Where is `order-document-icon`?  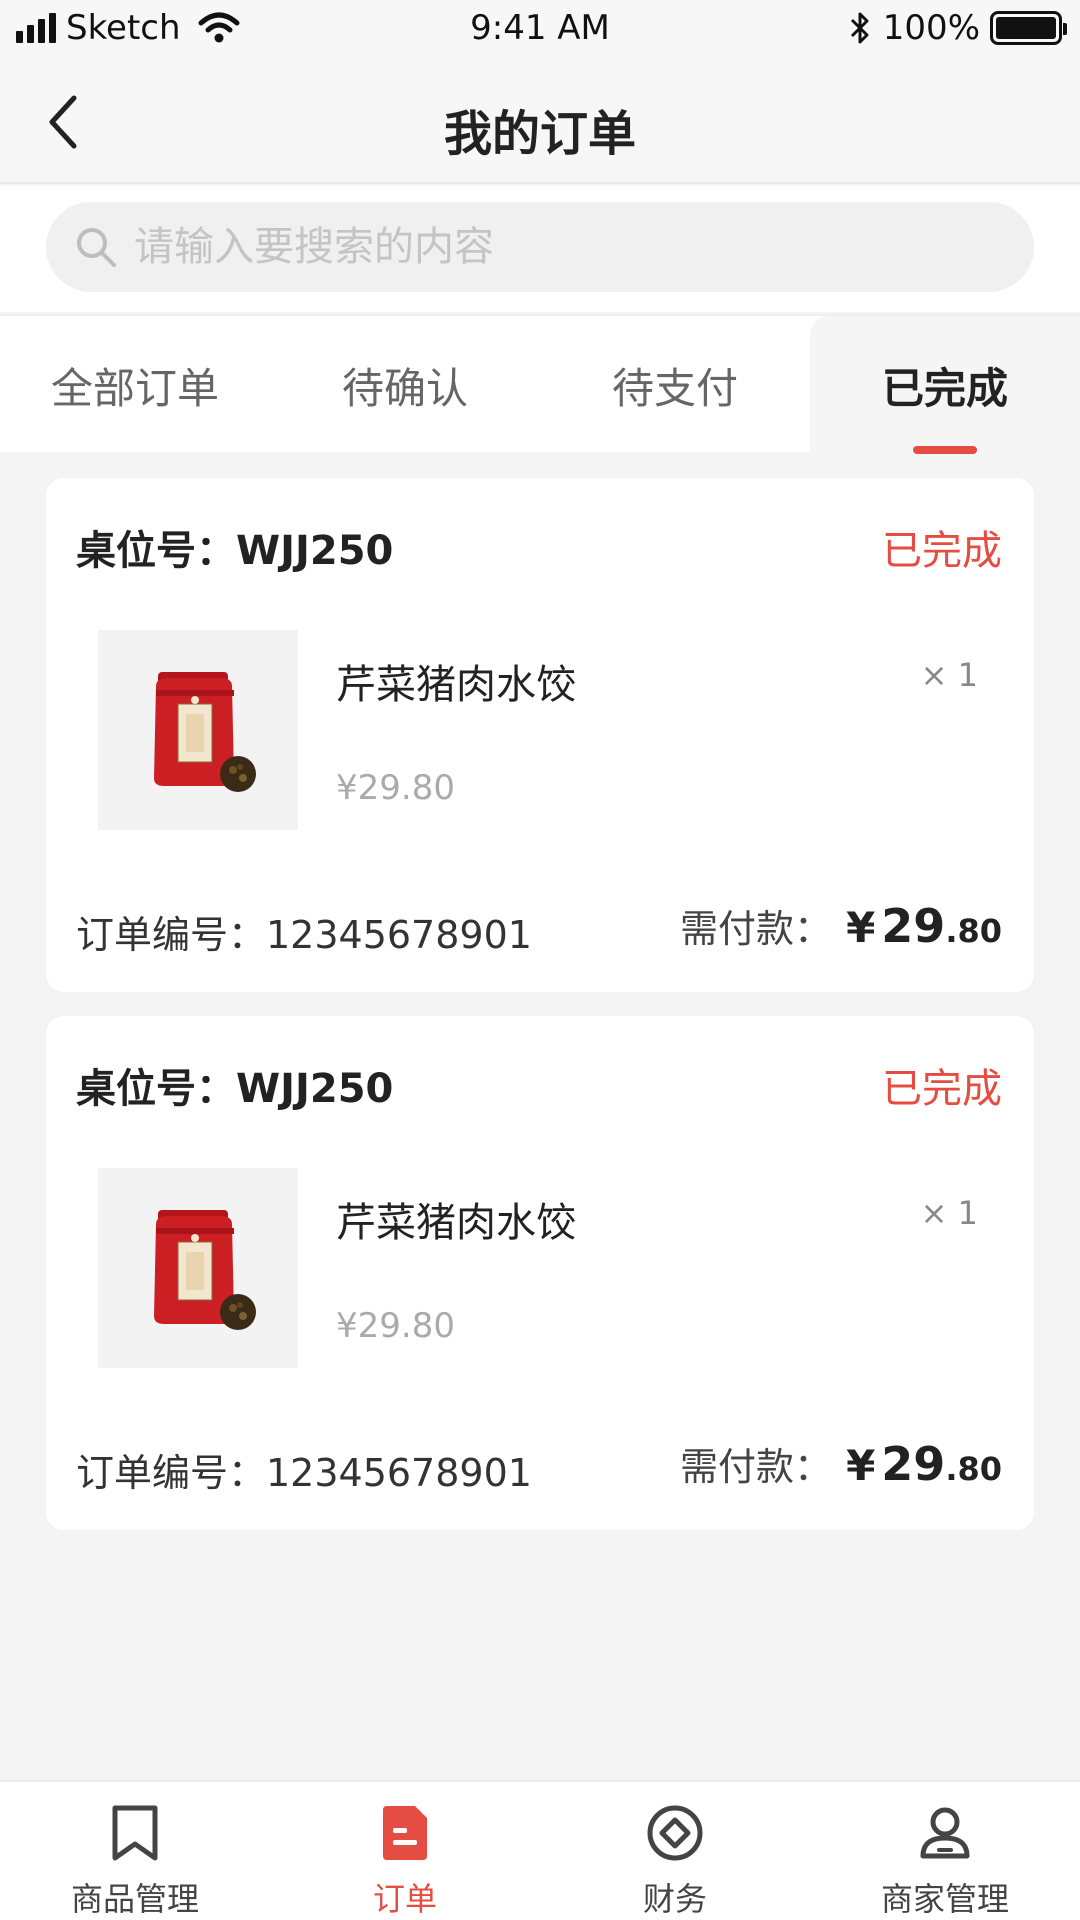 order-document-icon is located at coordinates (405, 1833).